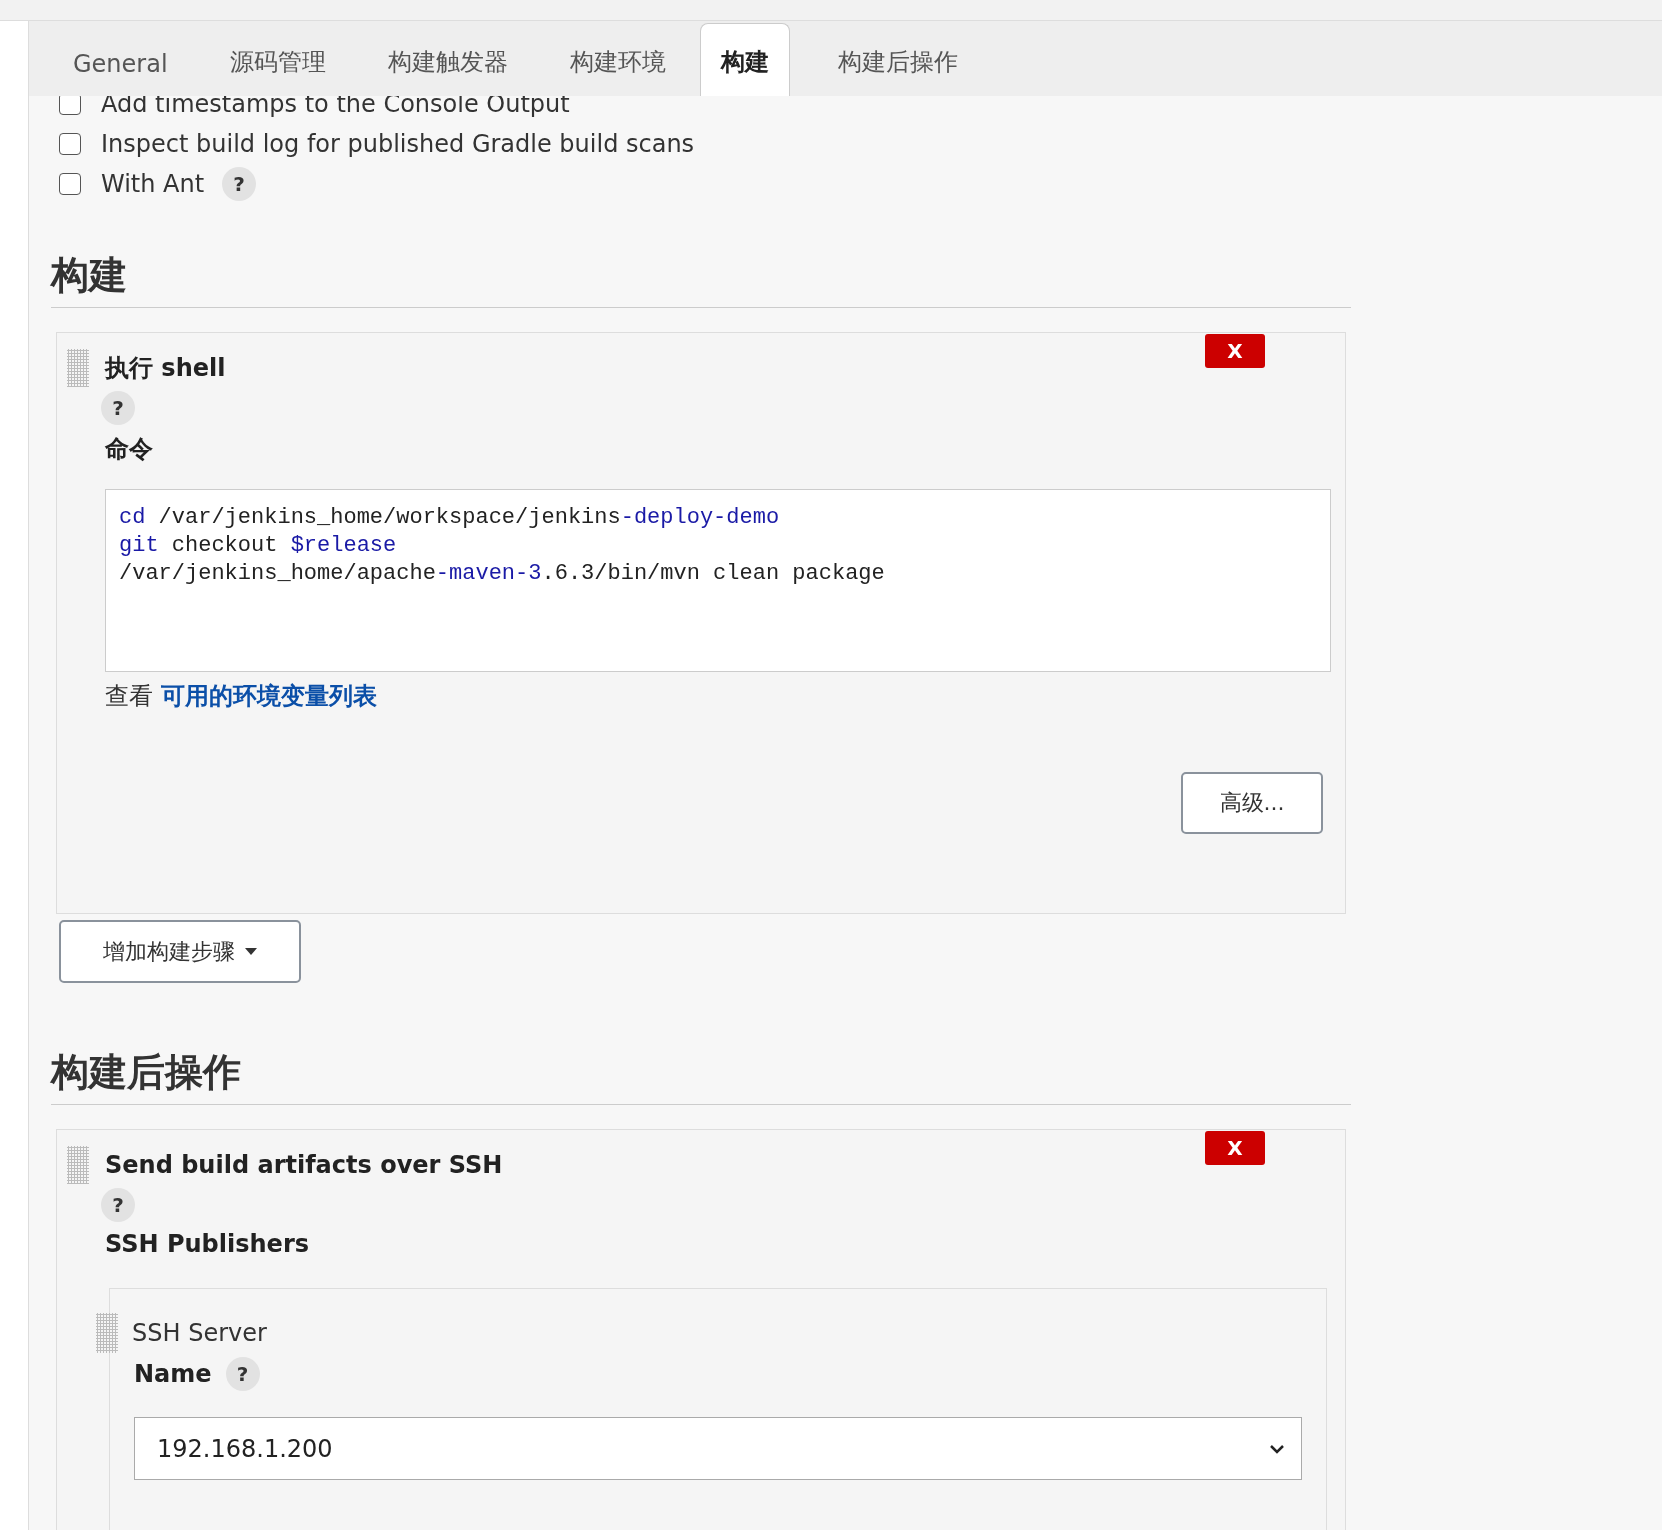  Describe the element at coordinates (280, 71) in the screenshot. I see `tab: 源码管理` at that location.